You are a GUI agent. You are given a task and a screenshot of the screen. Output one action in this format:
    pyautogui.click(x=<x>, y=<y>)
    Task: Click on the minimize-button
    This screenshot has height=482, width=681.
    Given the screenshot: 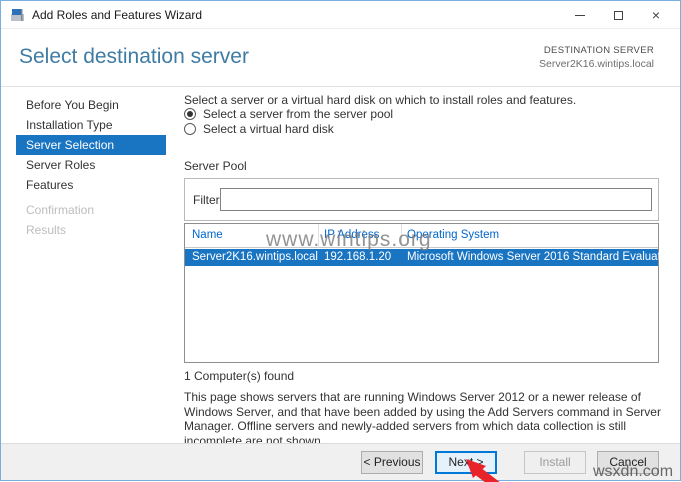 What is the action you would take?
    pyautogui.click(x=580, y=15)
    